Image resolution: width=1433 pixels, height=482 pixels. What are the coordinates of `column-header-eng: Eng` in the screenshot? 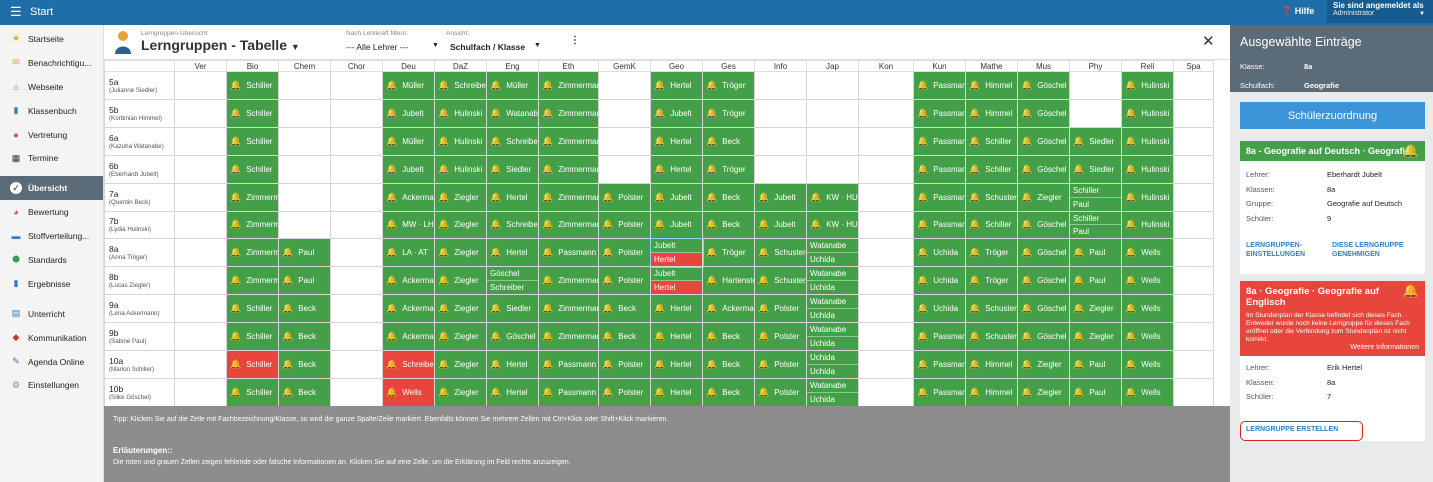 It's located at (512, 66).